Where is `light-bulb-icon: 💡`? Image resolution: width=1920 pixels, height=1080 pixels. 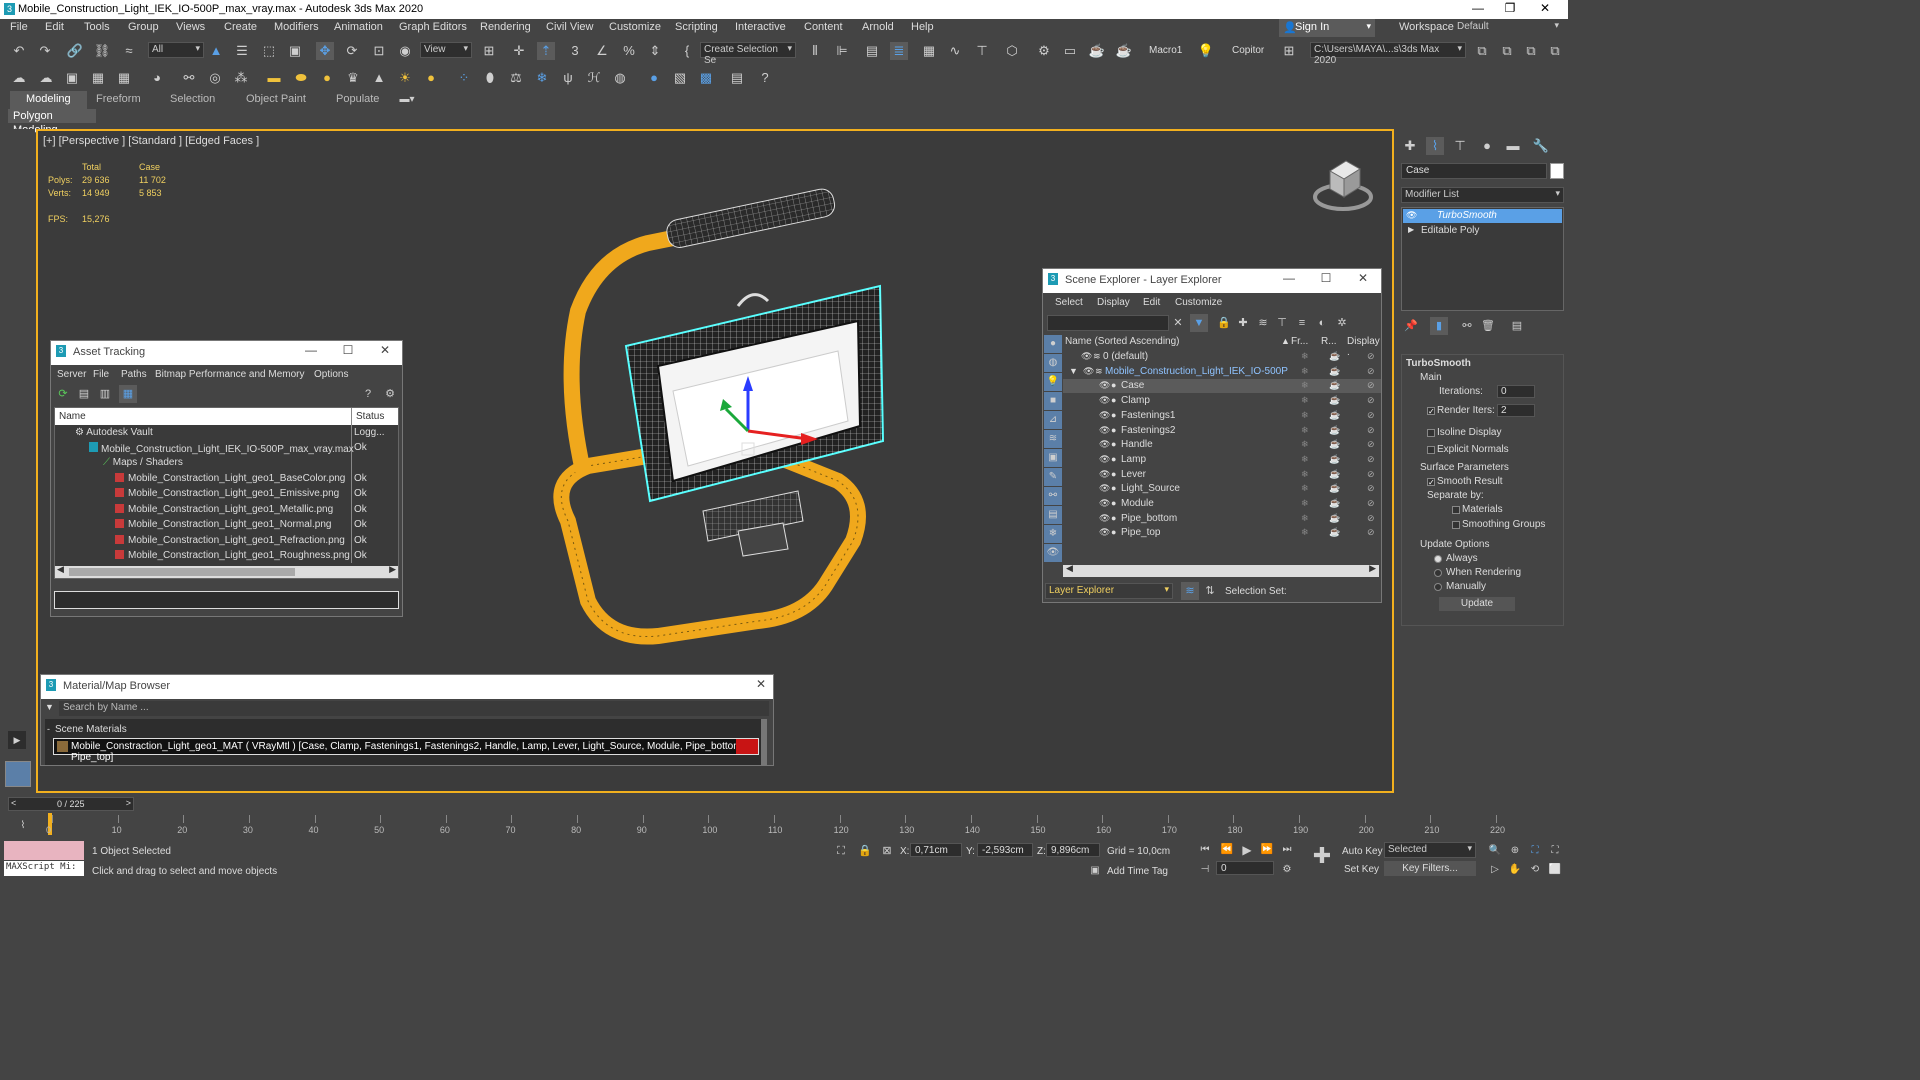 light-bulb-icon: 💡 is located at coordinates (1206, 51).